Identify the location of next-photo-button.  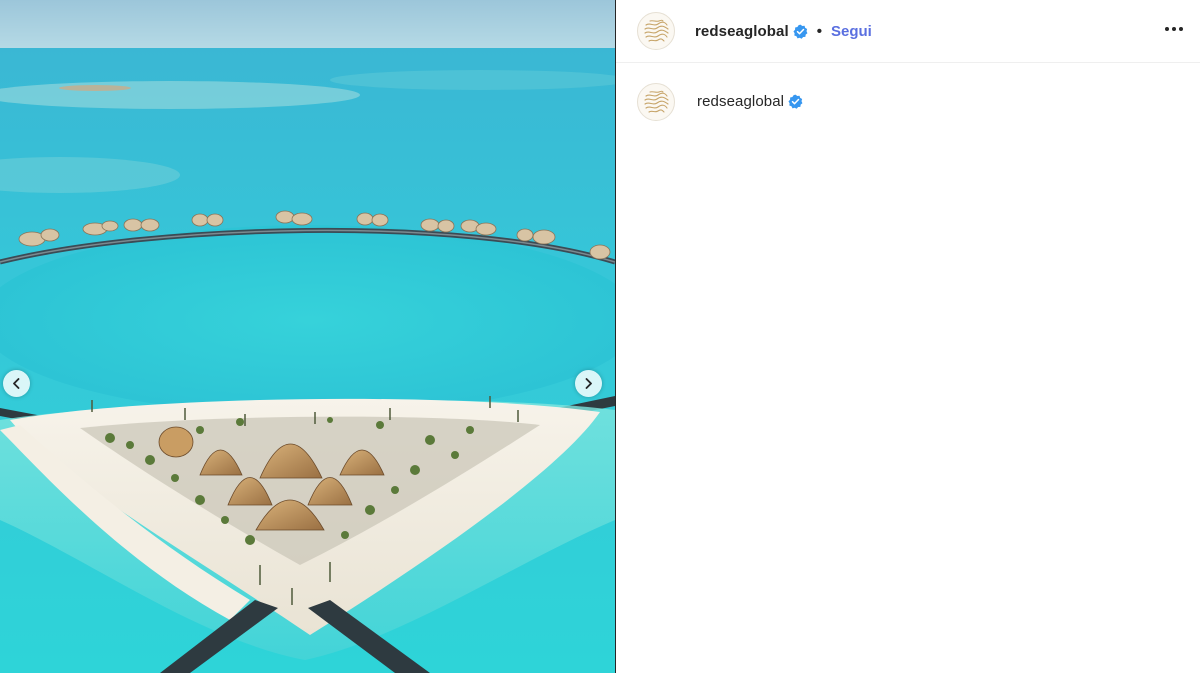
(588, 383).